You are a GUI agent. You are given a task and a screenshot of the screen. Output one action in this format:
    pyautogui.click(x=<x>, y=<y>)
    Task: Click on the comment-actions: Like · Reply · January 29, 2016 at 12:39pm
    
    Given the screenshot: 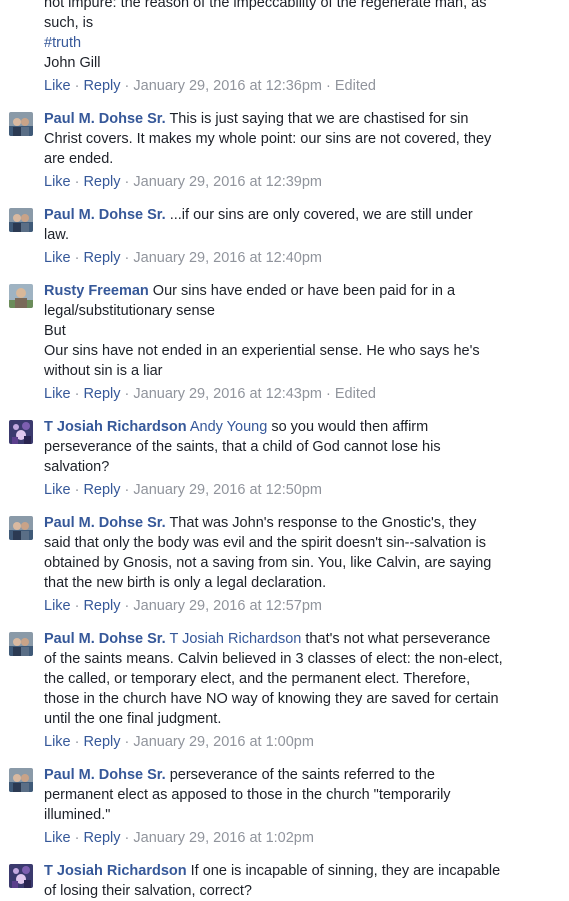 What is the action you would take?
    pyautogui.click(x=286, y=182)
    